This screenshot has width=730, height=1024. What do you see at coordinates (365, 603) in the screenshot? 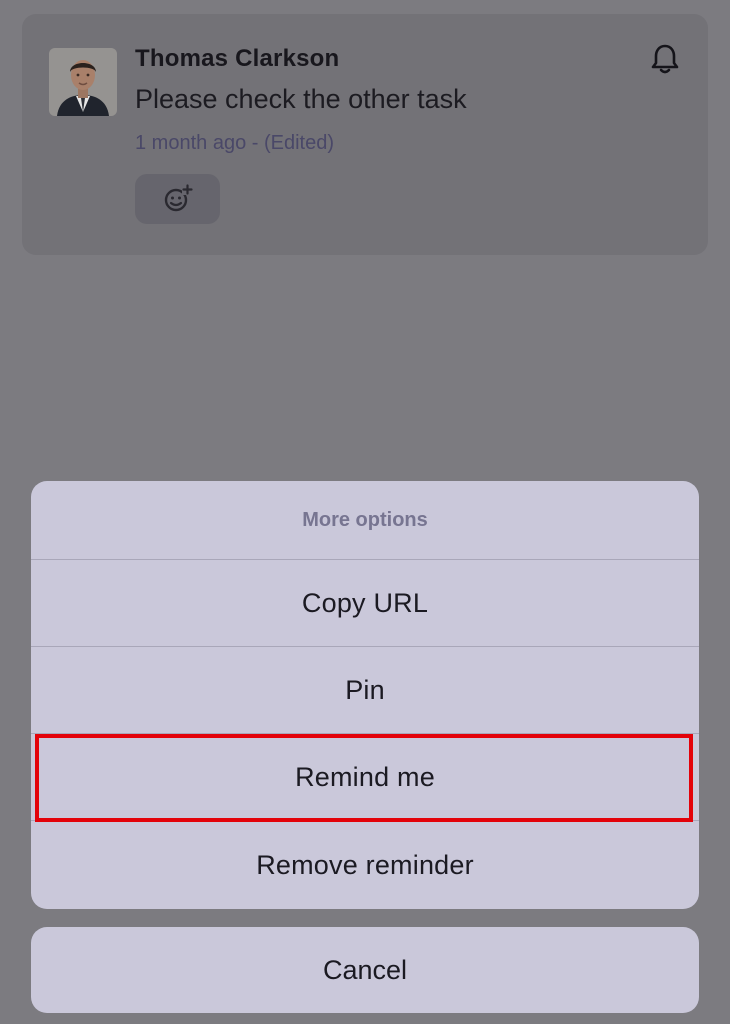
I see `copy-url-option: Copy URL` at bounding box center [365, 603].